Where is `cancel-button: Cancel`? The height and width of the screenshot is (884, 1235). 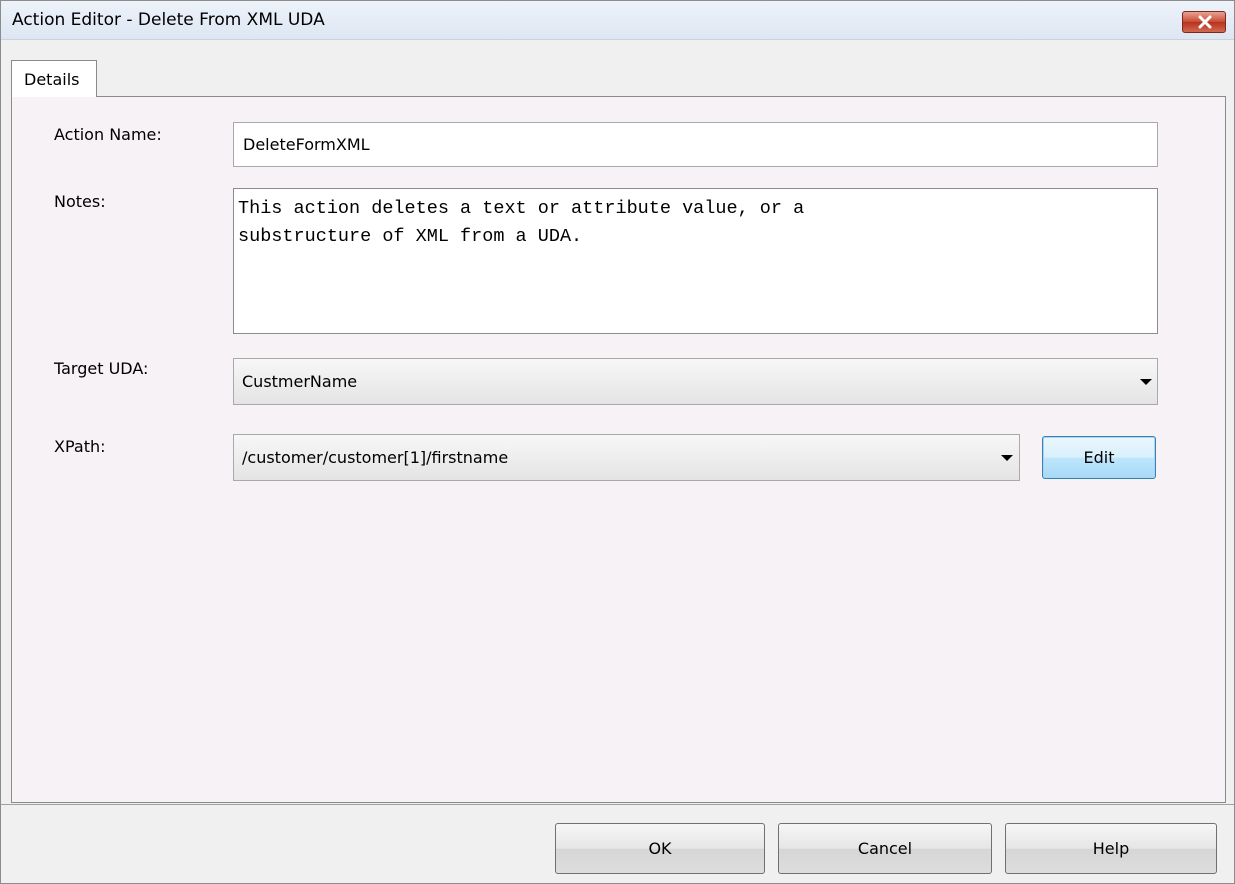
cancel-button: Cancel is located at coordinates (885, 848).